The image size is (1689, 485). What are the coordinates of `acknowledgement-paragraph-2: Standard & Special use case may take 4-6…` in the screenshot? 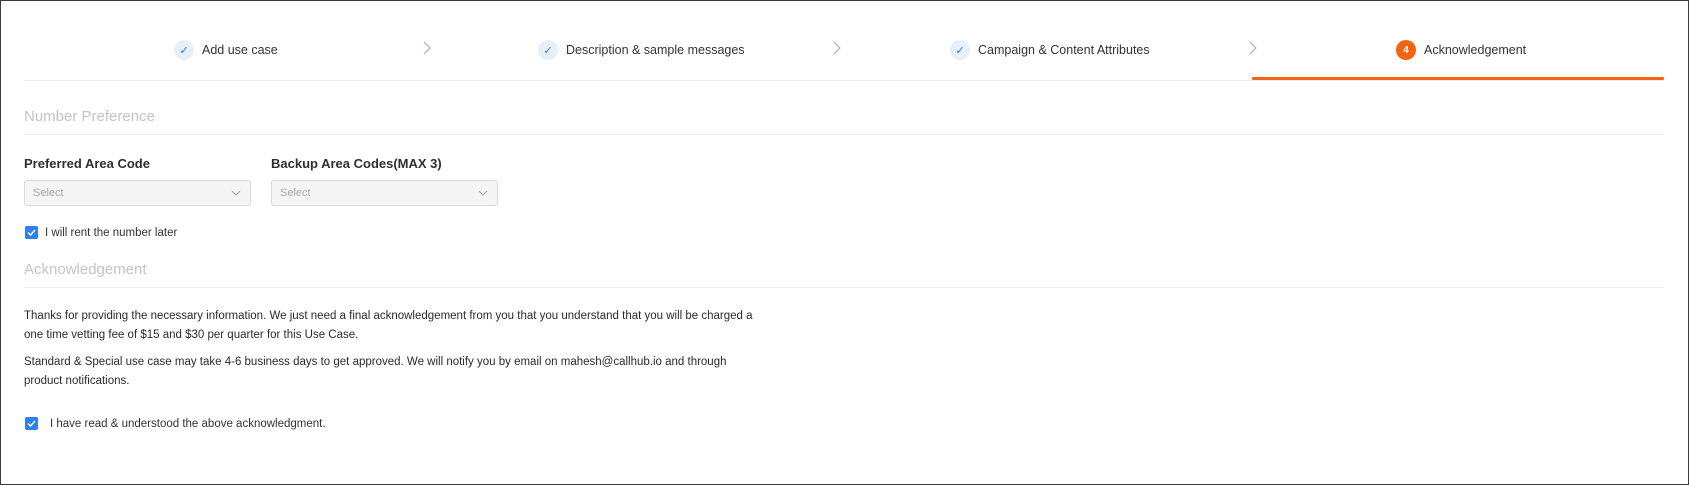 It's located at (404, 372).